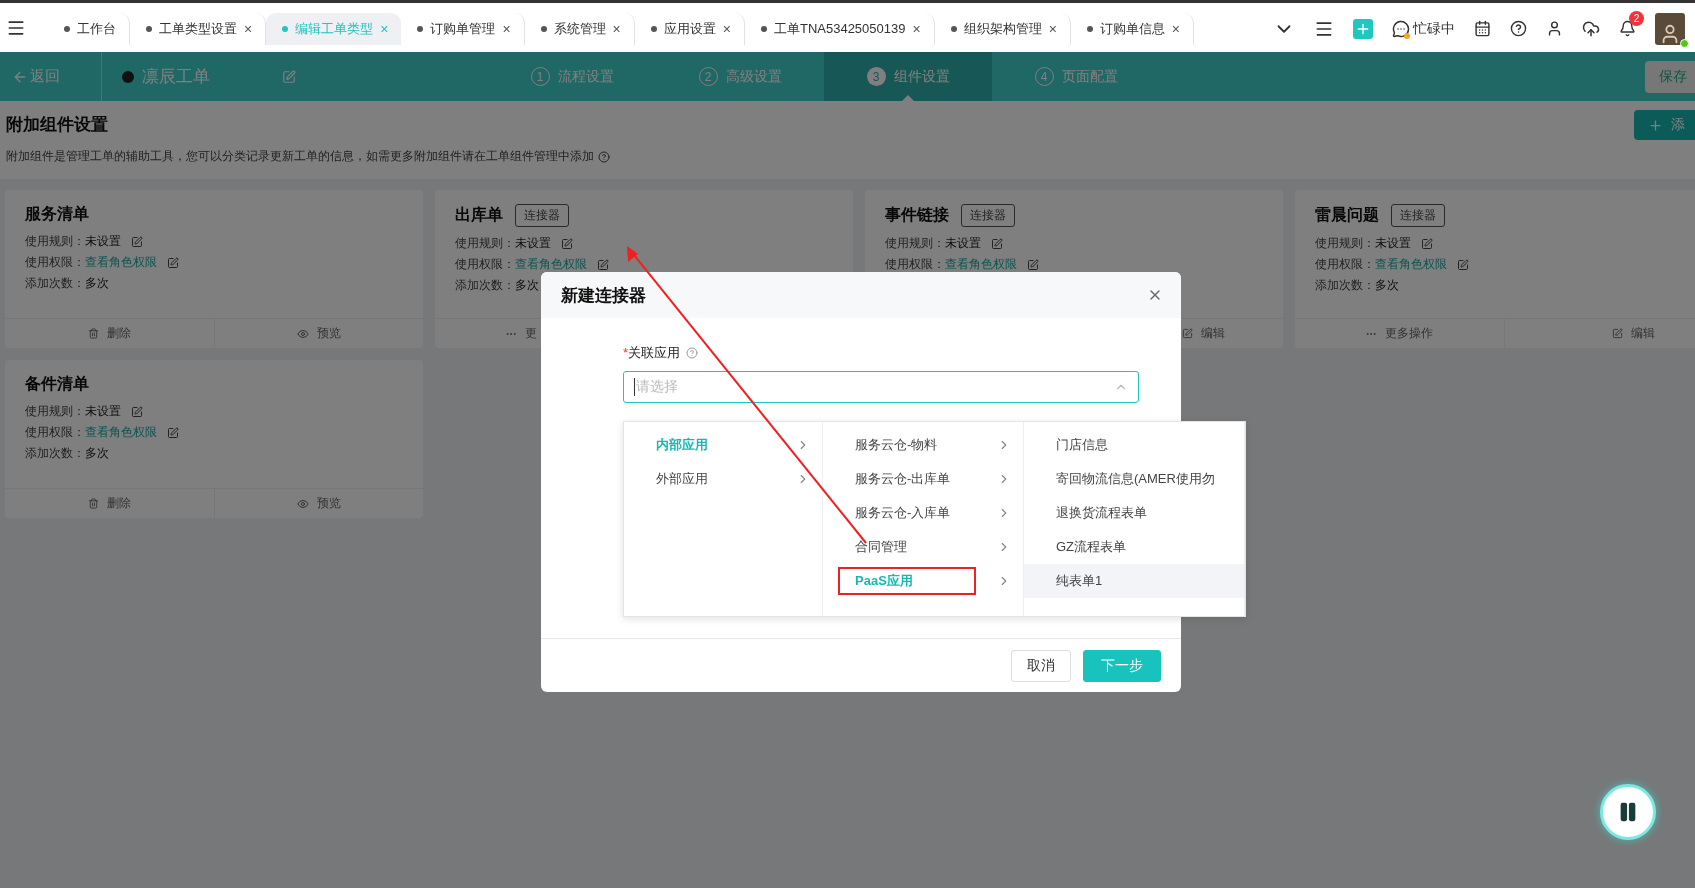  Describe the element at coordinates (652, 353) in the screenshot. I see `field-label: *关联应用` at that location.